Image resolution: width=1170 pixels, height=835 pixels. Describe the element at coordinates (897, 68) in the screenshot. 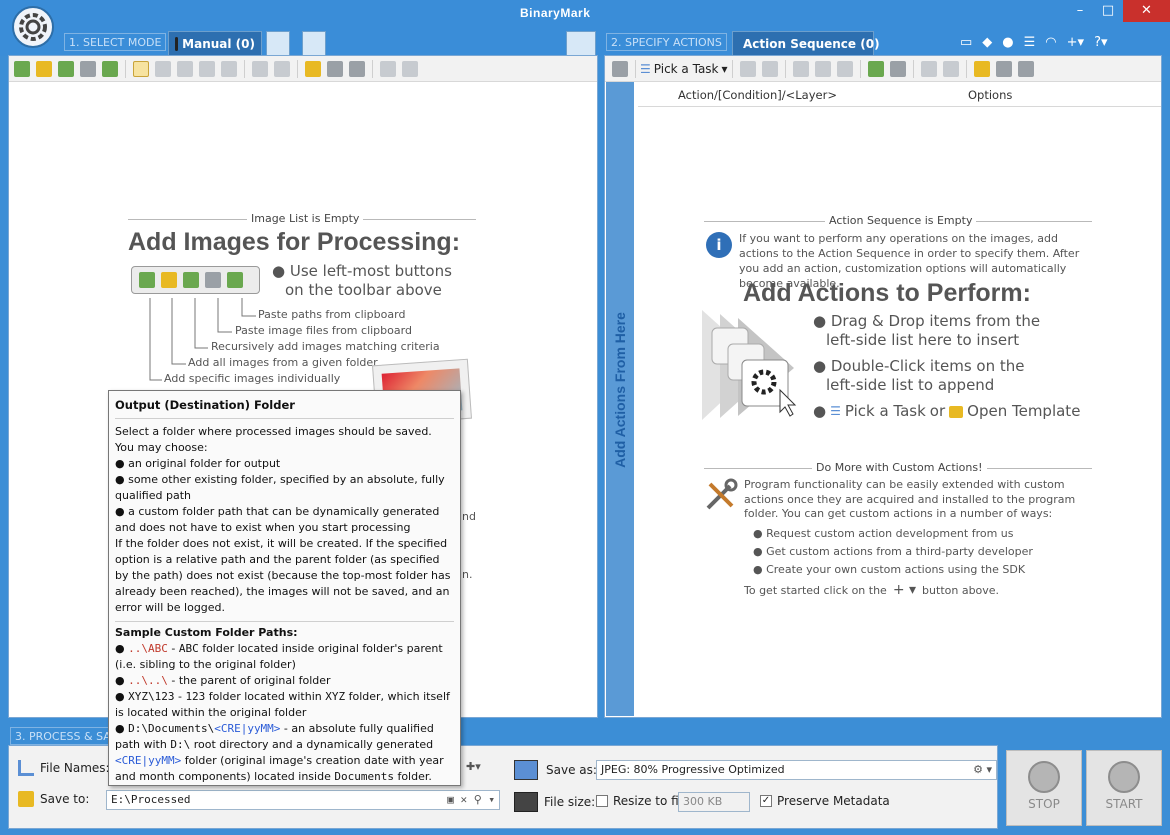

I see `action-options-icon` at that location.